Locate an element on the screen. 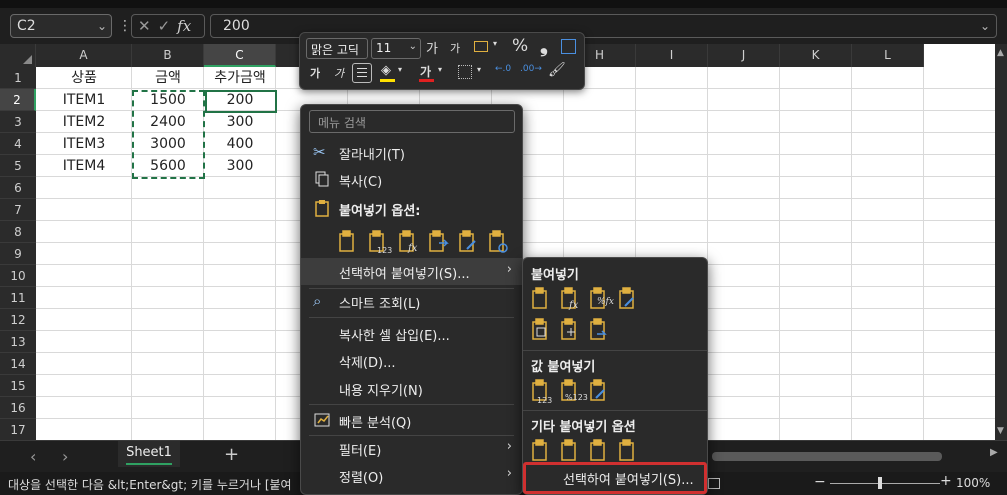 The image size is (1007, 495). insert-function-button: fx is located at coordinates (184, 26).